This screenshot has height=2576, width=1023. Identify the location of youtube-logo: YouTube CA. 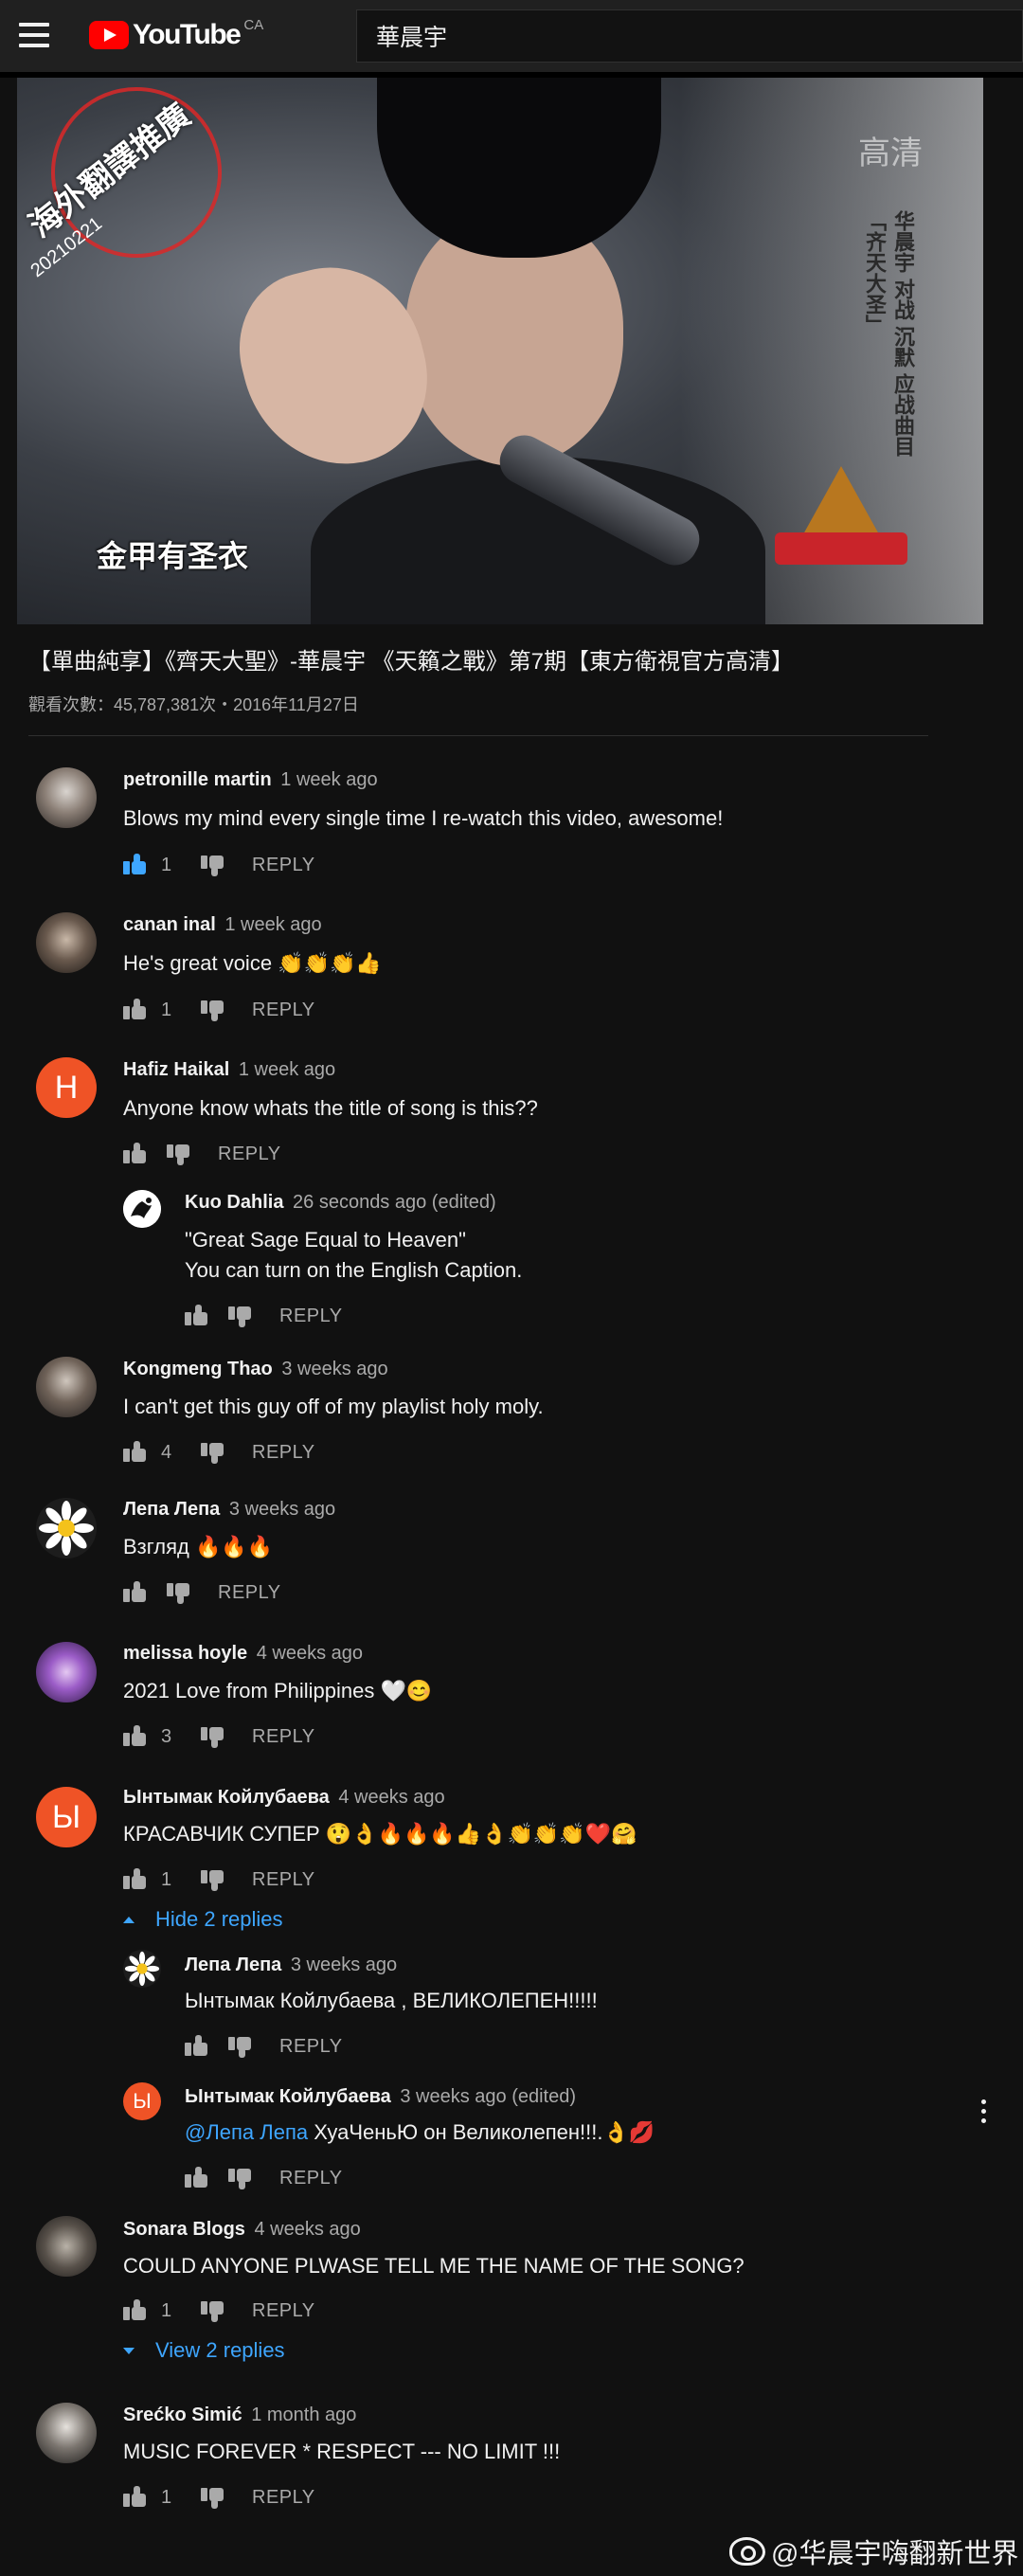
(176, 34).